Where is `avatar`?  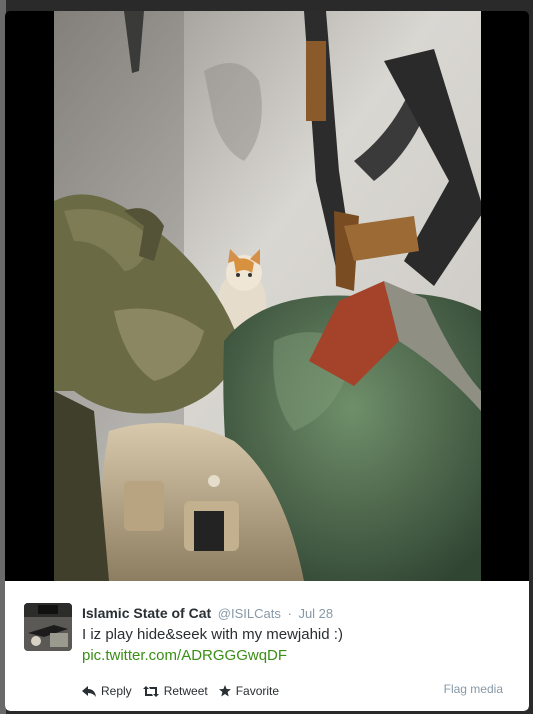 avatar is located at coordinates (48, 627).